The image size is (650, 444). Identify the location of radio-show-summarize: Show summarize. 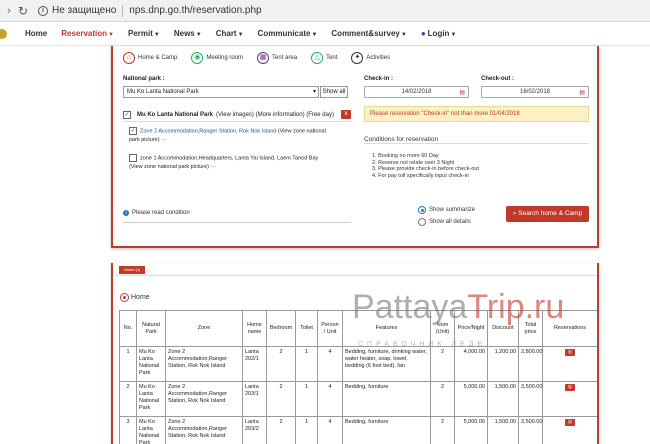
(446, 210).